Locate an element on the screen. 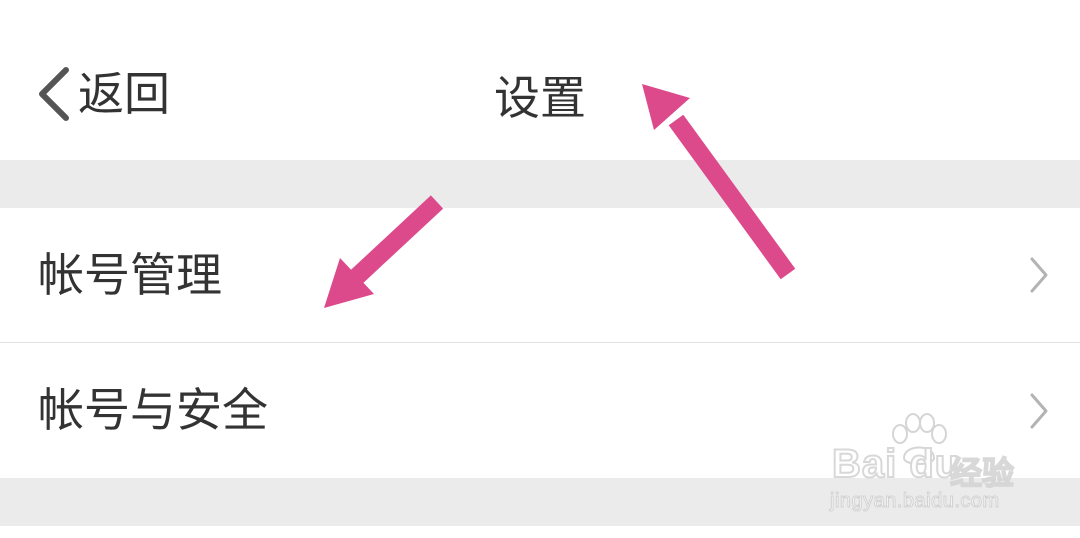 The image size is (1080, 538). settings-item-label: 帐号管理 is located at coordinates (130, 275).